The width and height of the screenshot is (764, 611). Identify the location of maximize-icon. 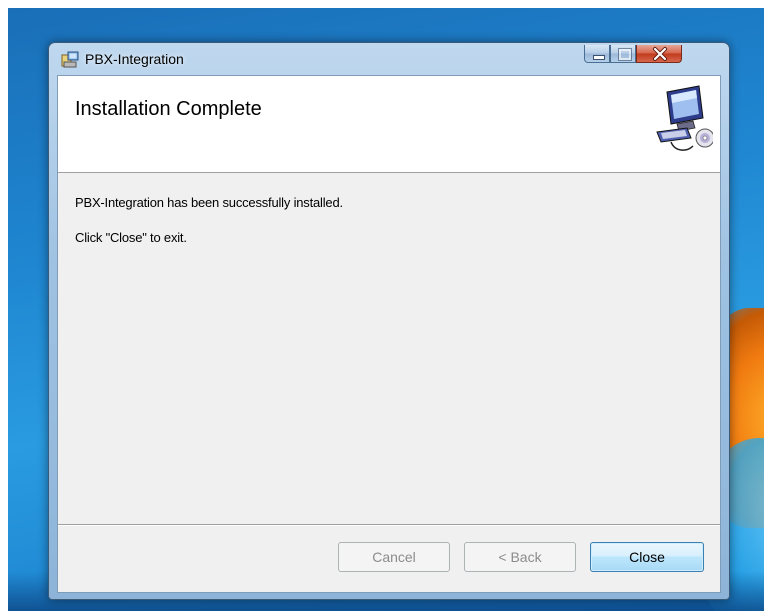
(625, 54).